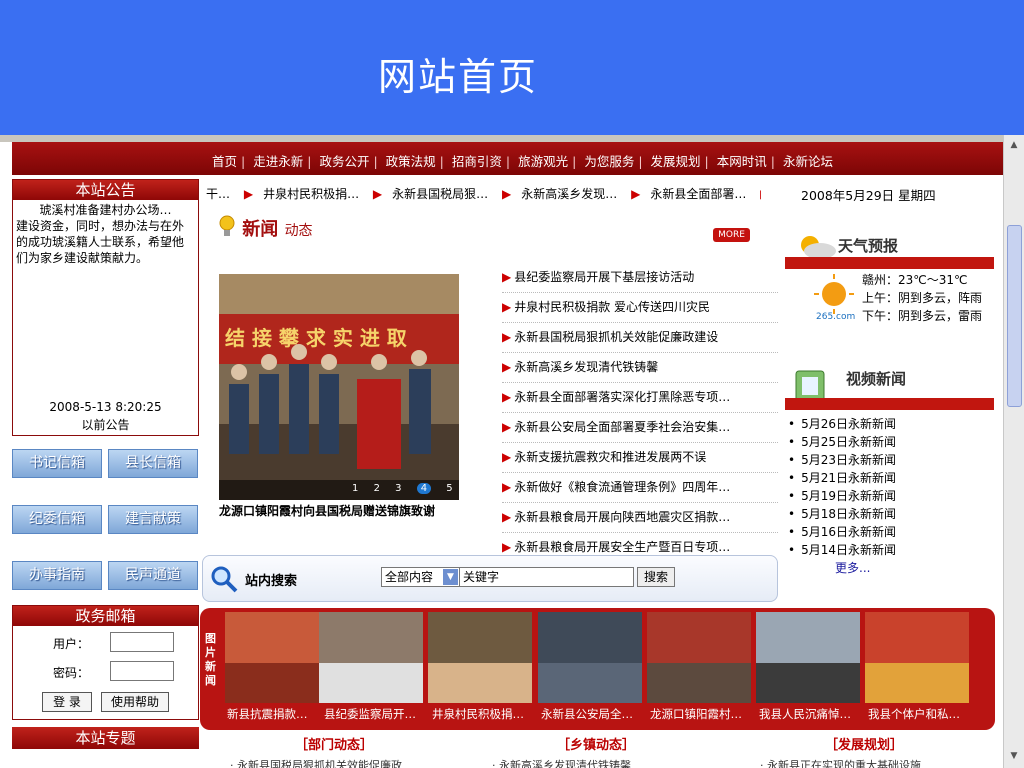 This screenshot has height=768, width=1024. I want to click on secretary-mailbox-button: 书记信箱, so click(57, 463).